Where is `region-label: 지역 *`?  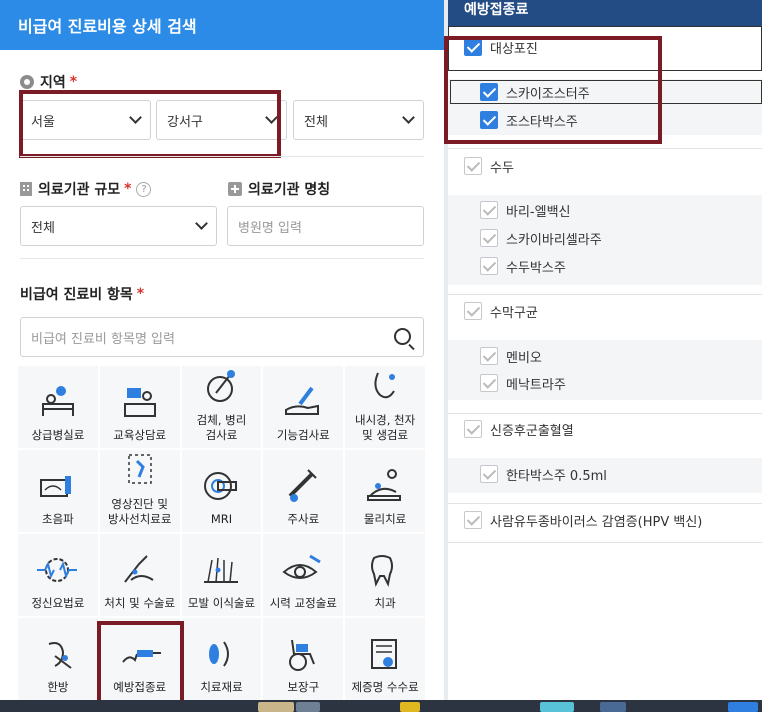 region-label: 지역 * is located at coordinates (48, 82).